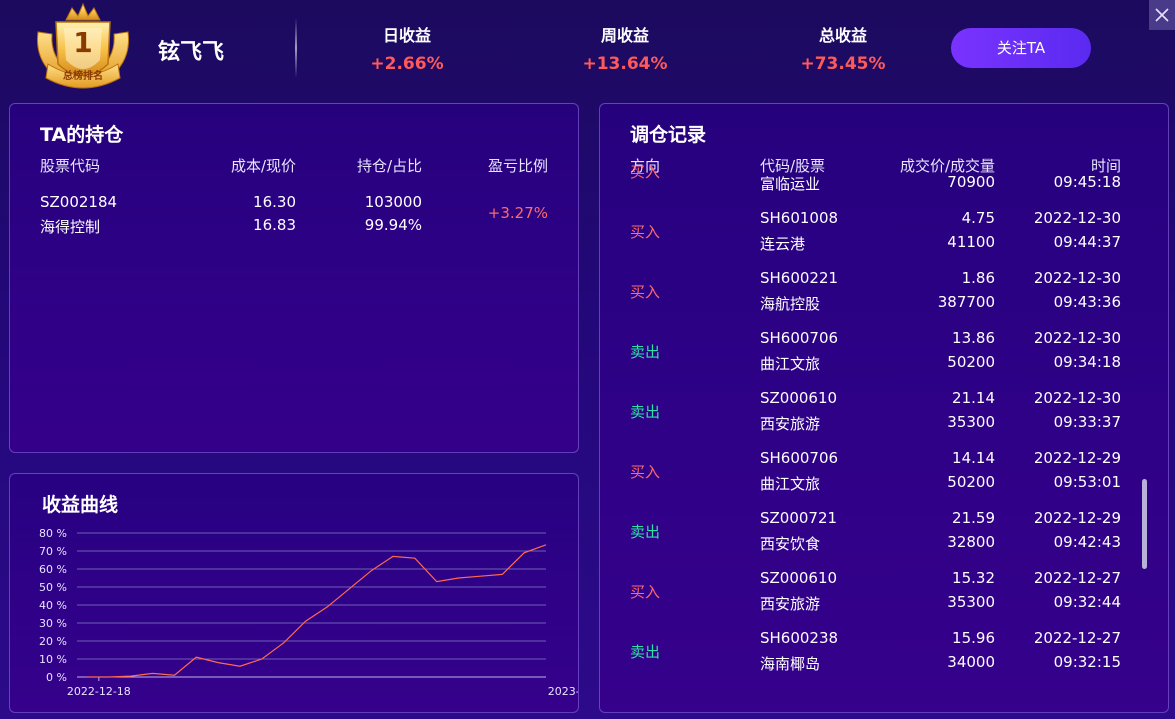 Image resolution: width=1175 pixels, height=719 pixels. I want to click on y-tick-label: 70 %, so click(53, 551).